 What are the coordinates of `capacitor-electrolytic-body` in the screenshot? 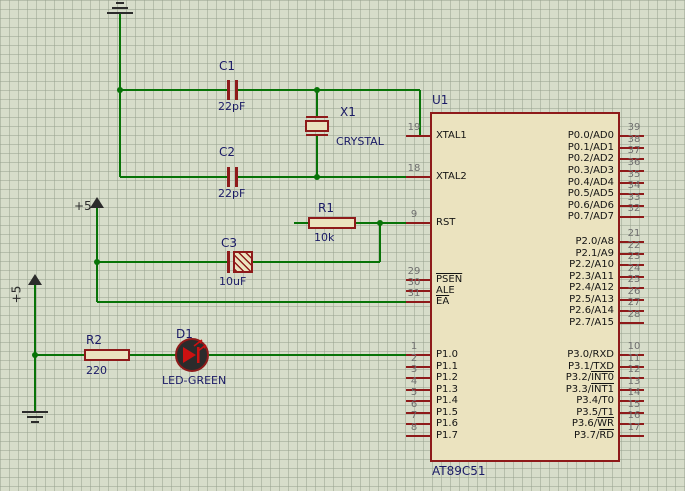 It's located at (243, 262).